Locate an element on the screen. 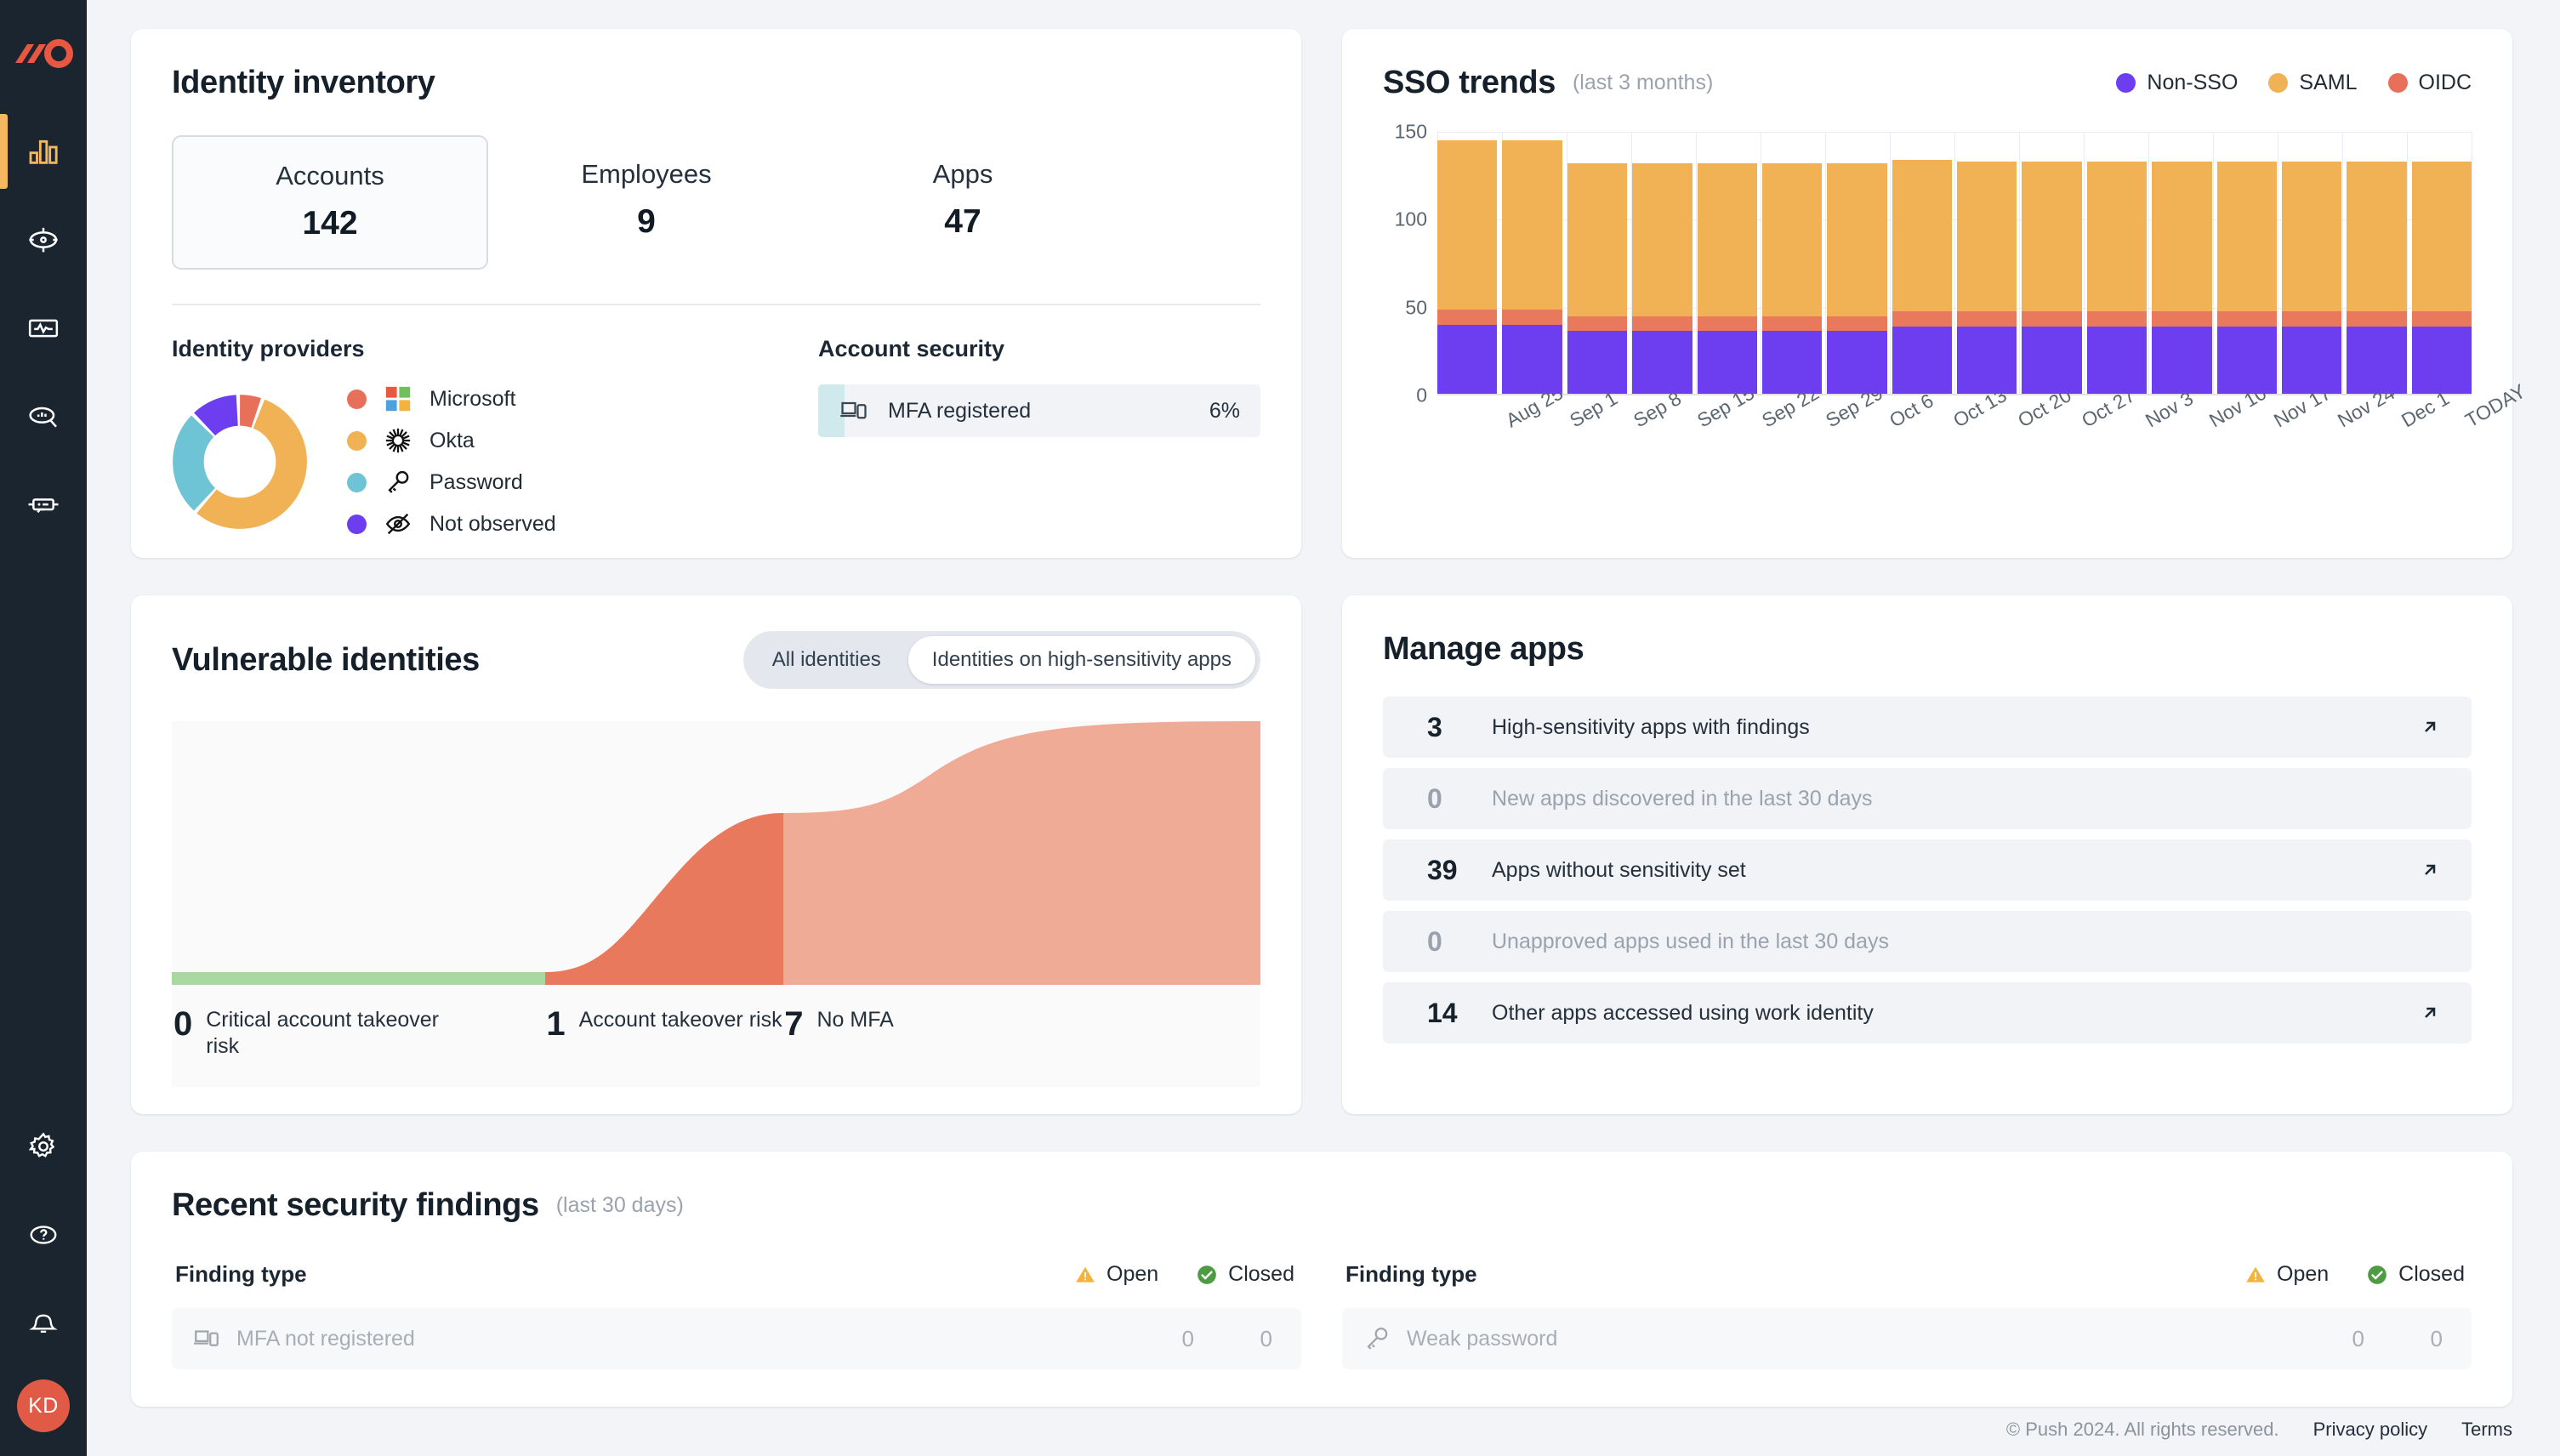 This screenshot has height=1456, width=2560. mfa-registered-row: MFA registered 6% is located at coordinates (1039, 410).